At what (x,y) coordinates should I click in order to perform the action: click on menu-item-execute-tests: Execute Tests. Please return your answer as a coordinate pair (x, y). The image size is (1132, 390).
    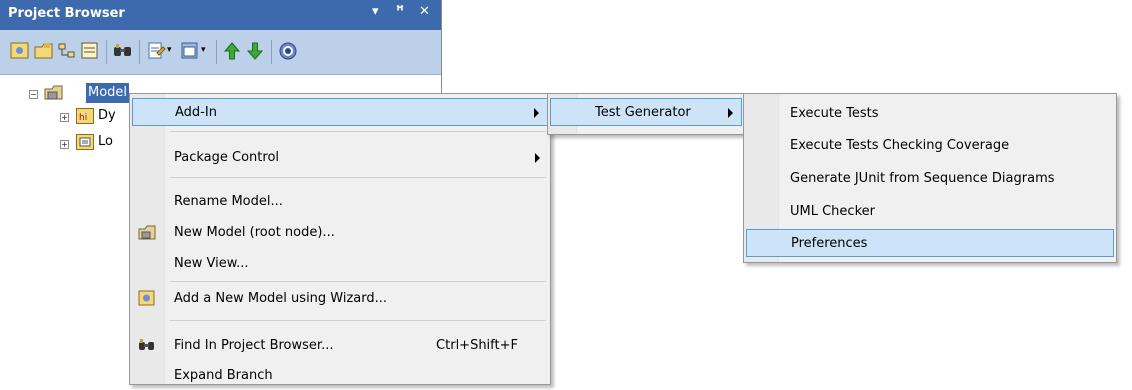
    Looking at the image, I should click on (930, 114).